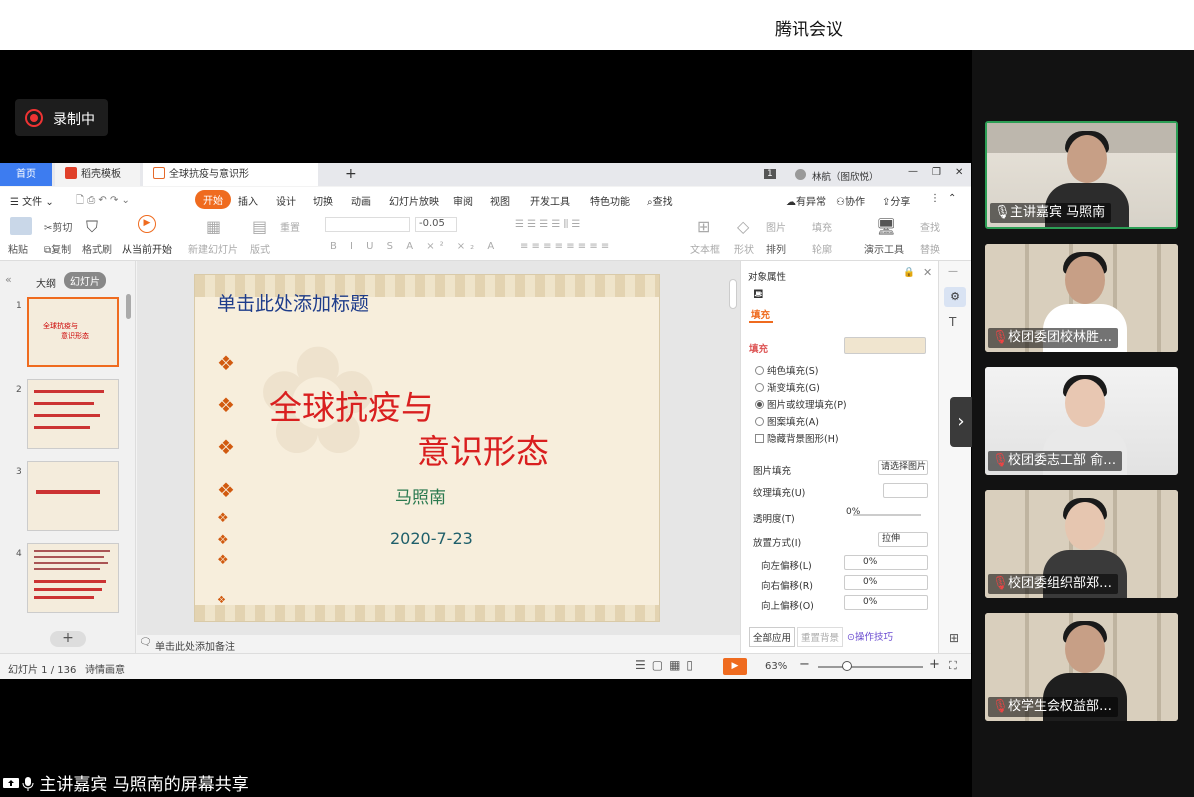 Image resolution: width=1194 pixels, height=797 pixels. Describe the element at coordinates (772, 637) in the screenshot. I see `apply-all-button: 全部应用` at that location.